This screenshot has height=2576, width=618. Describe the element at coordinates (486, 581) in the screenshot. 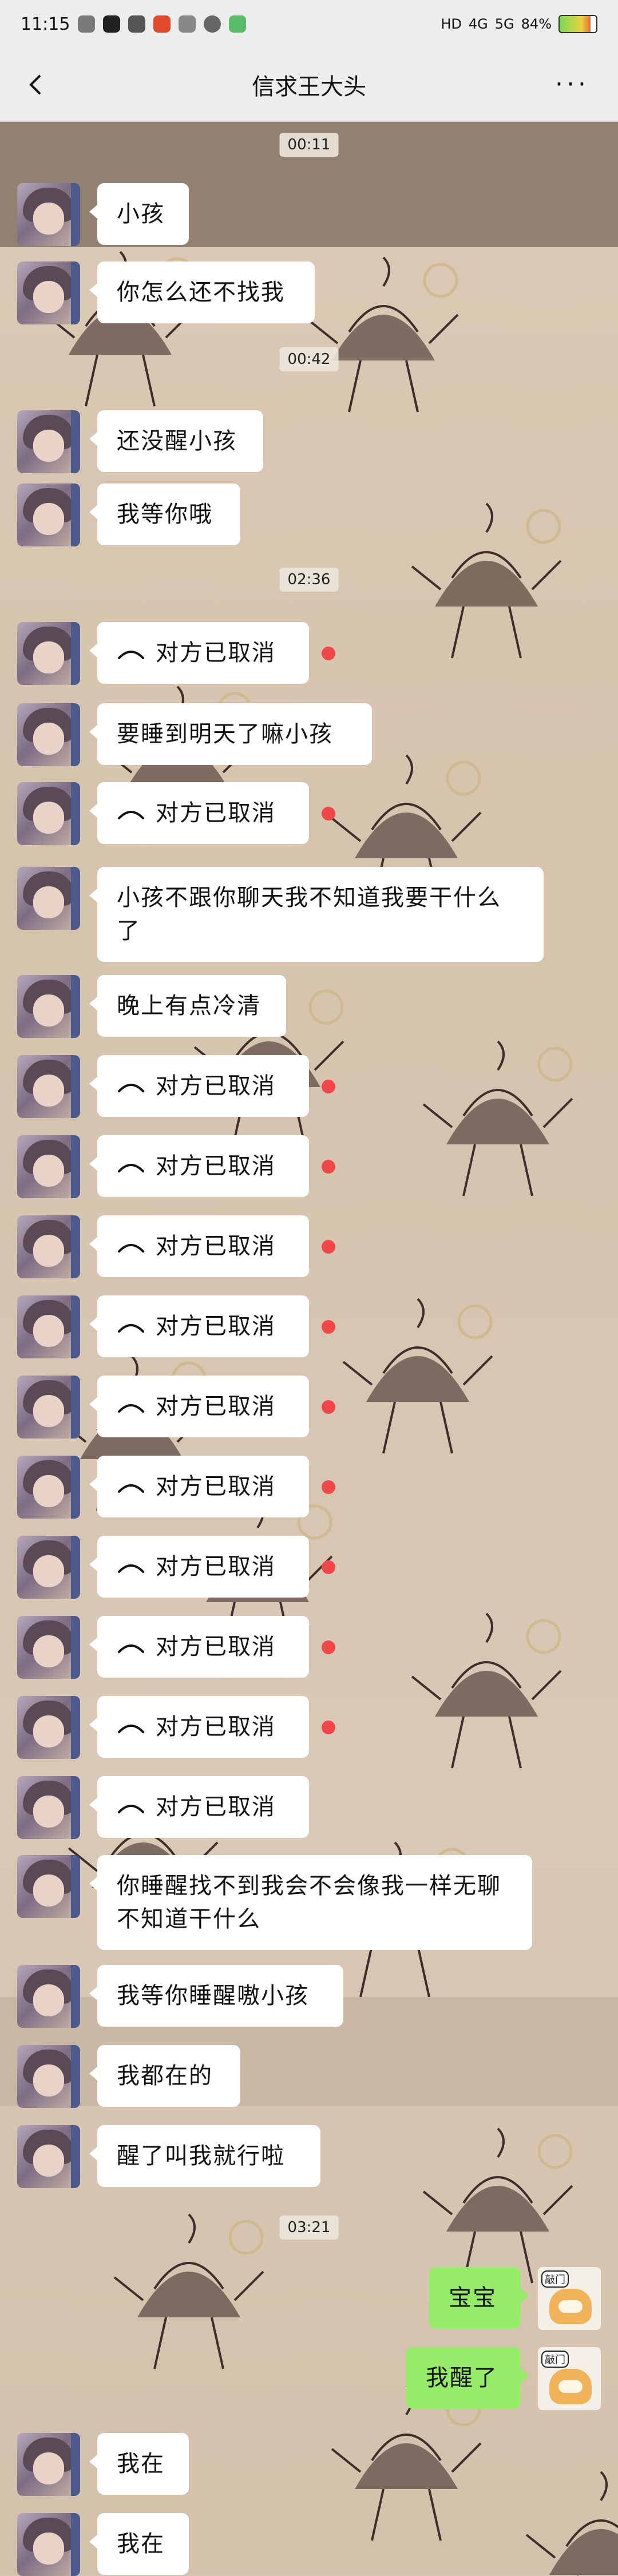

I see `poo-doodle-icon` at that location.